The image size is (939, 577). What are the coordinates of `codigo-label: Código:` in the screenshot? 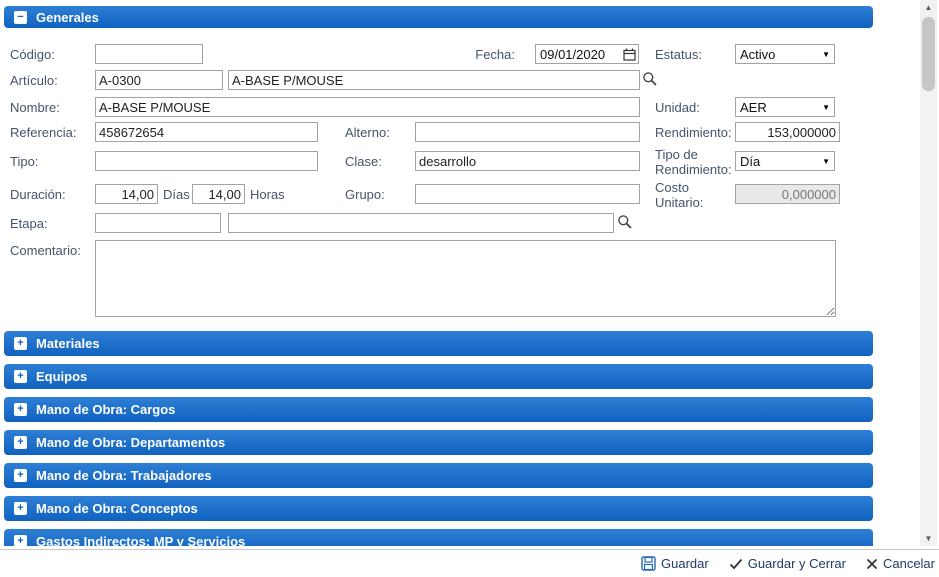 It's located at (32, 54).